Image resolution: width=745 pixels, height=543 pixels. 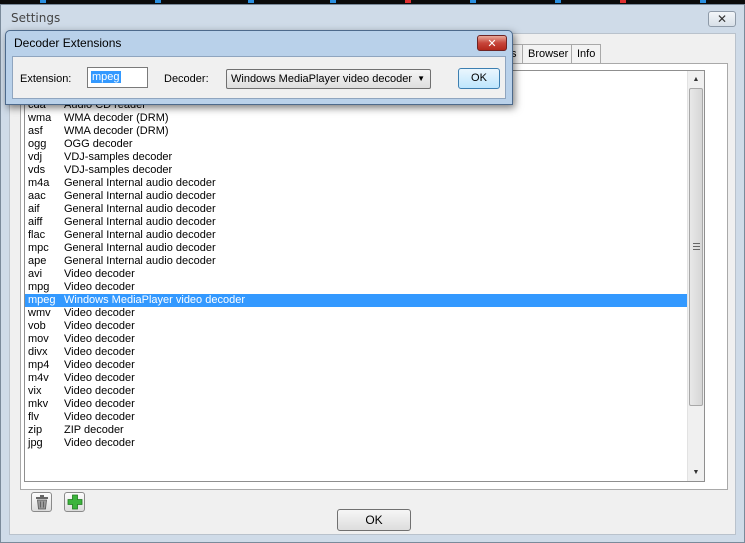 I want to click on list-item-extension: mpc, so click(x=38, y=248).